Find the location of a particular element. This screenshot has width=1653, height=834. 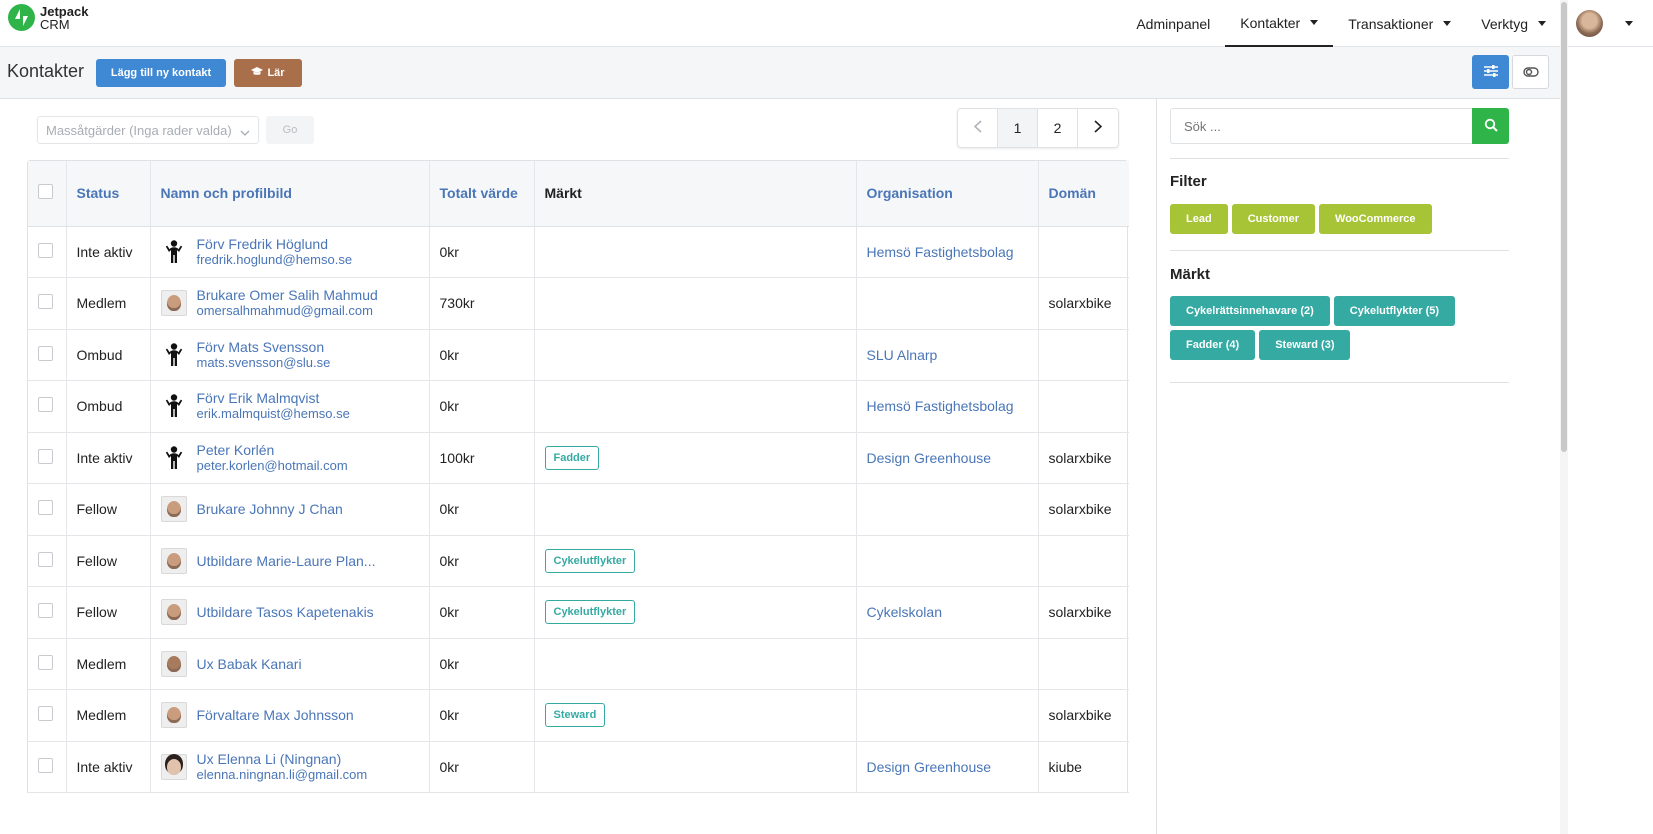

column-header-total-value: Totalt värde is located at coordinates (482, 194).